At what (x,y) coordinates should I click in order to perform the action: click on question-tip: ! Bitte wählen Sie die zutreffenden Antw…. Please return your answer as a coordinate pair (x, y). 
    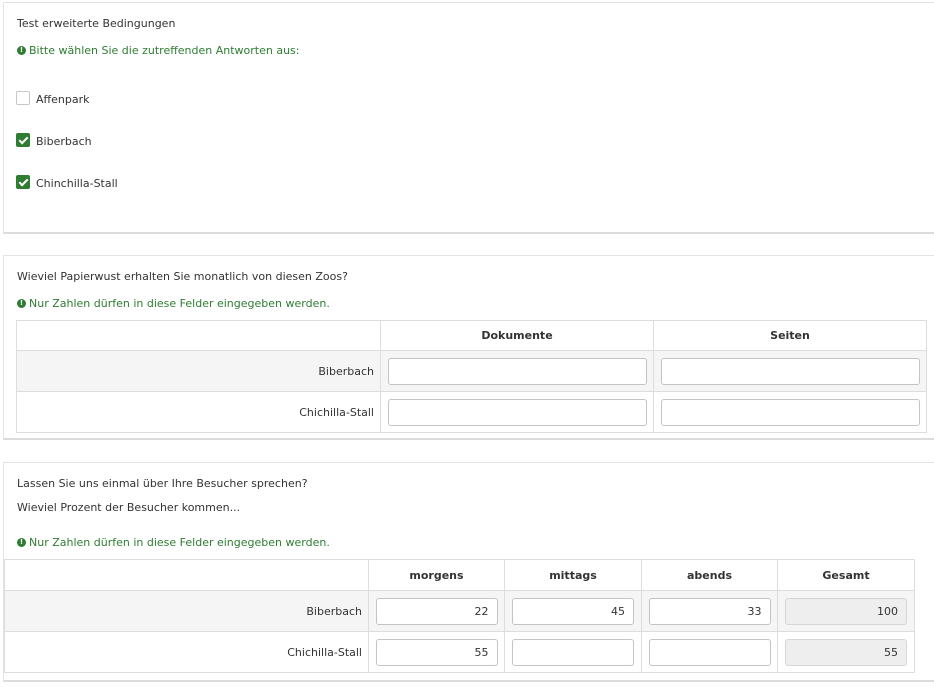
    Looking at the image, I should click on (158, 50).